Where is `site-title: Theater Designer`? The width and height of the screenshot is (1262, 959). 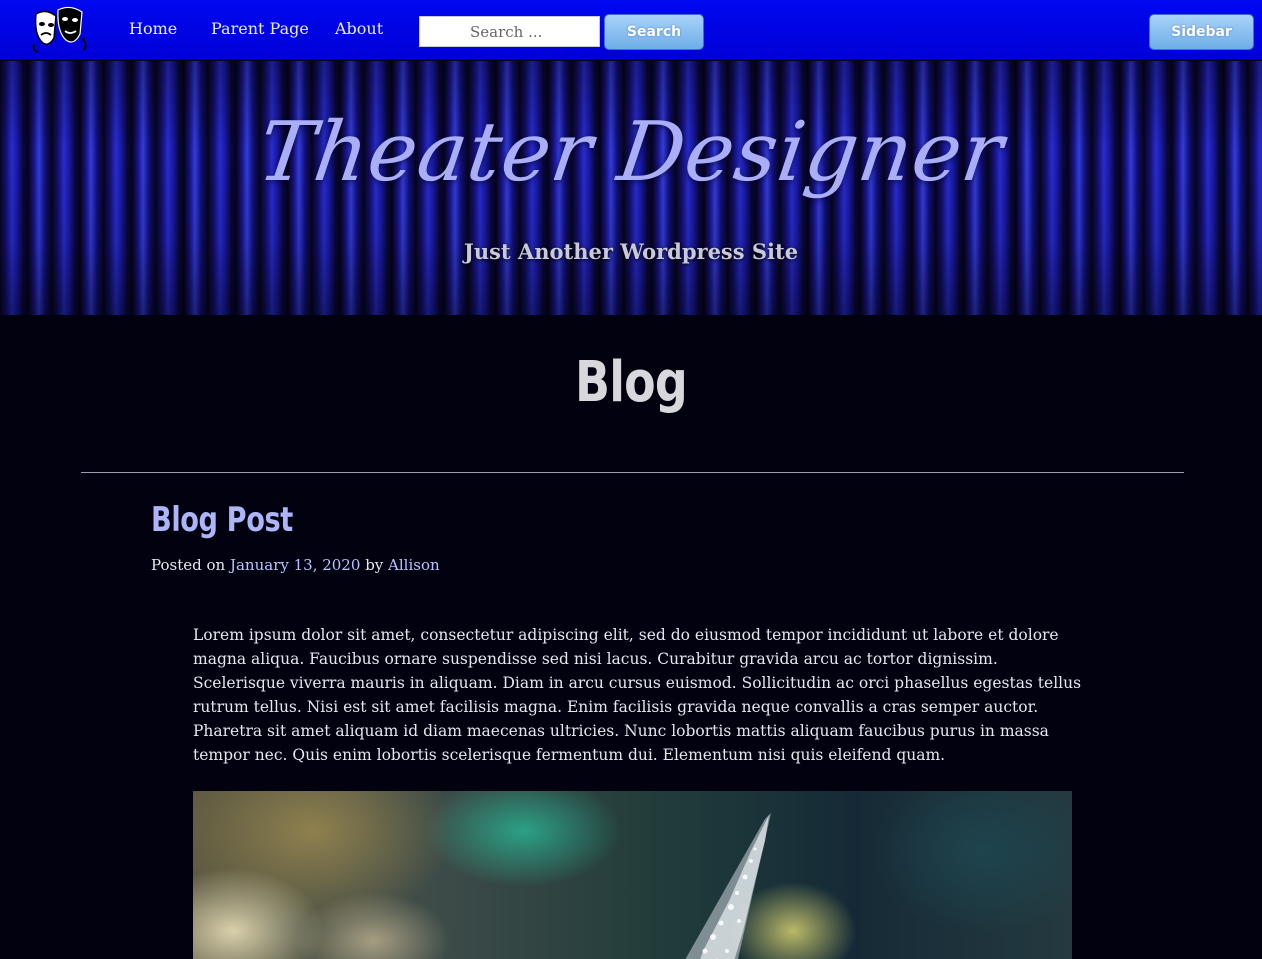 site-title: Theater Designer is located at coordinates (631, 152).